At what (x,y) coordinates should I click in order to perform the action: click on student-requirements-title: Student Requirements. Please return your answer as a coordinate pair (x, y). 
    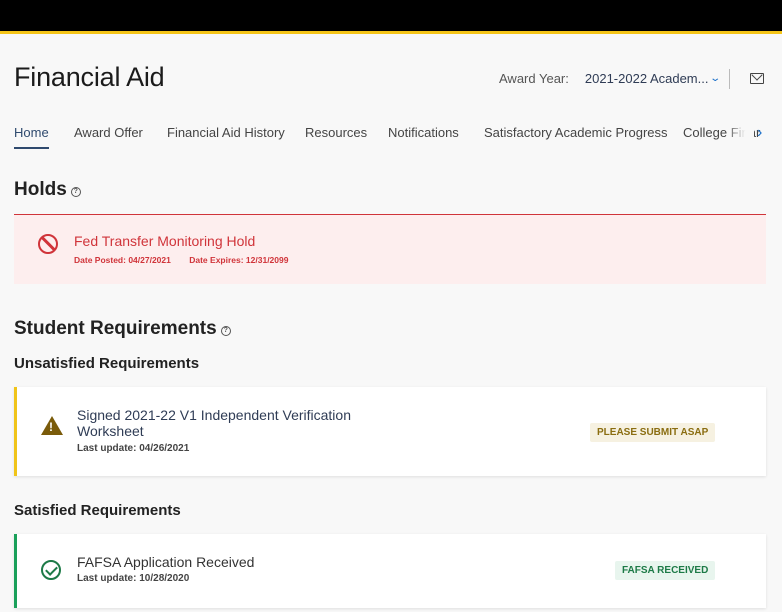
    Looking at the image, I should click on (115, 328).